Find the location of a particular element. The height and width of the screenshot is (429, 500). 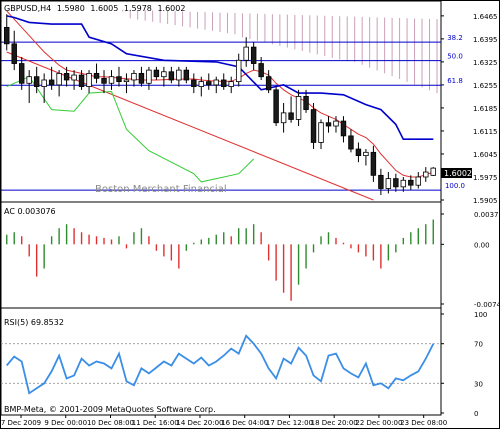

x-tick-label: 9 Dec 00:00 is located at coordinates (65, 423).